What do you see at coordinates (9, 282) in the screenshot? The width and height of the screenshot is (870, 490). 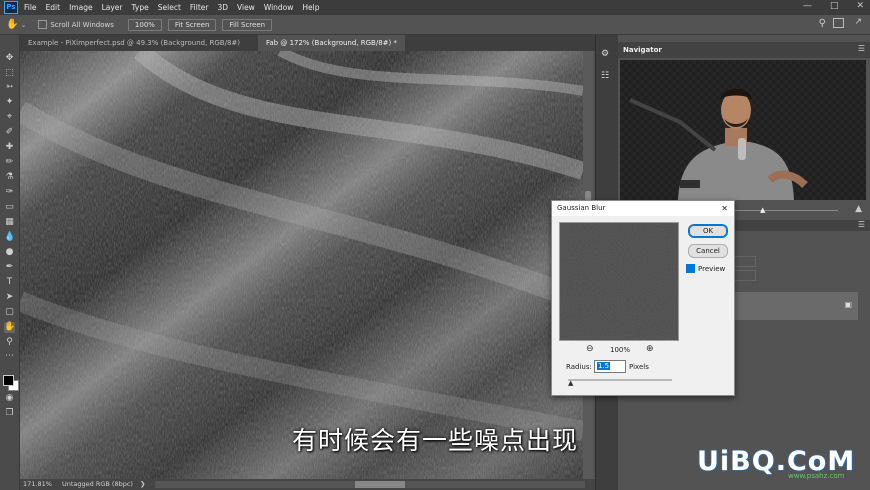 I see `type-tool-icon: T` at bounding box center [9, 282].